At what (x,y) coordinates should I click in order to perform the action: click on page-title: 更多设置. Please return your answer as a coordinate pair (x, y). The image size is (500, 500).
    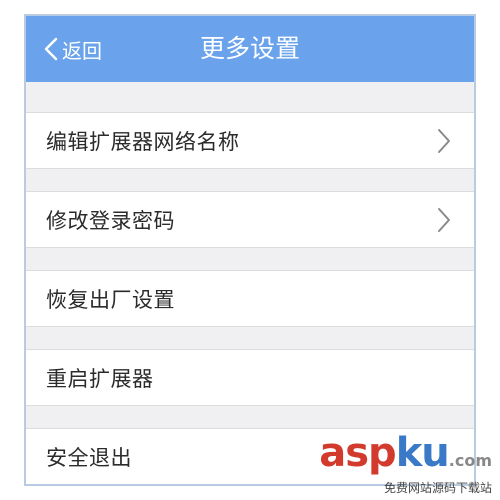
    Looking at the image, I should click on (249, 48).